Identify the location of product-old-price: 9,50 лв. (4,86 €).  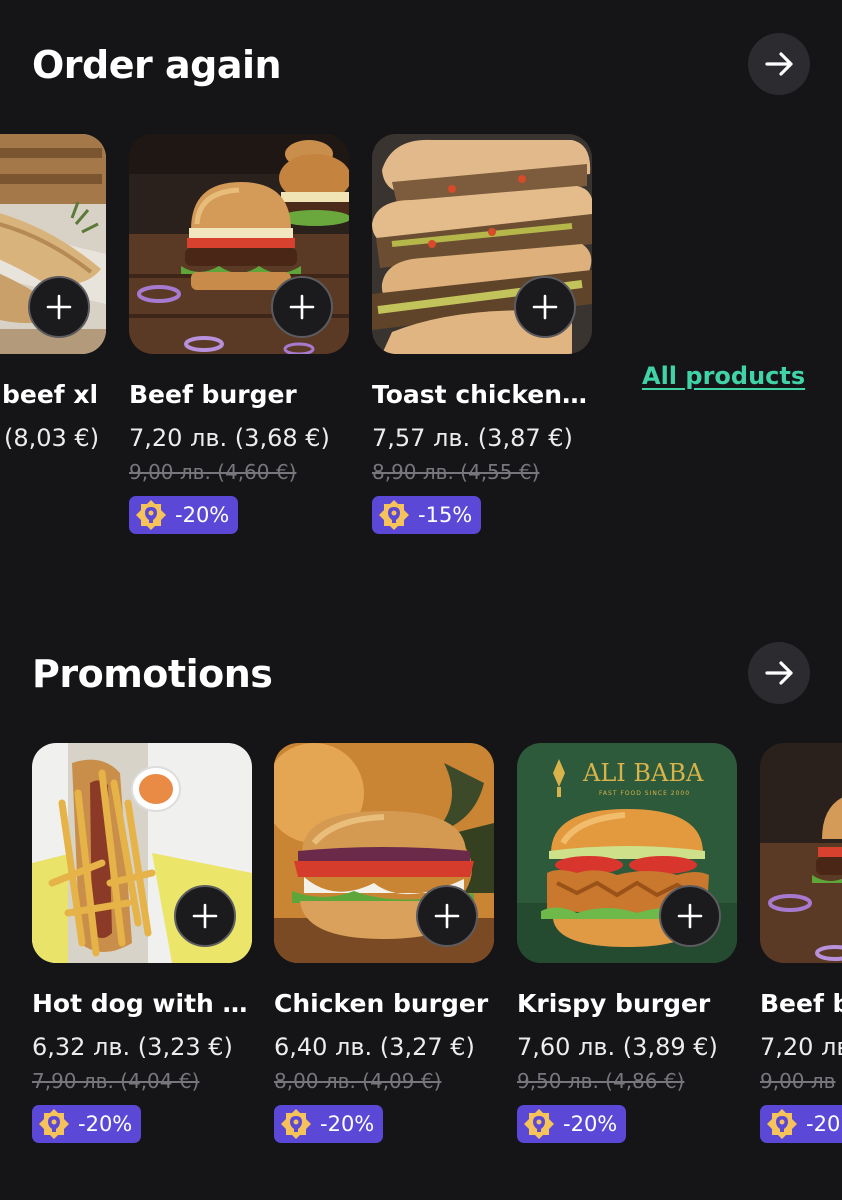
(601, 1081).